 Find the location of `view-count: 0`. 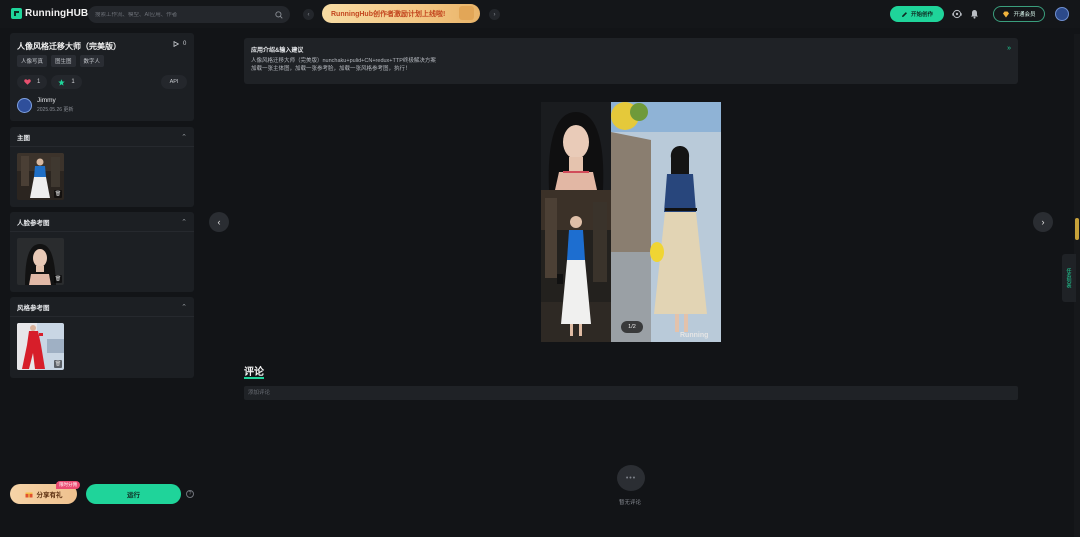

view-count: 0 is located at coordinates (179, 44).